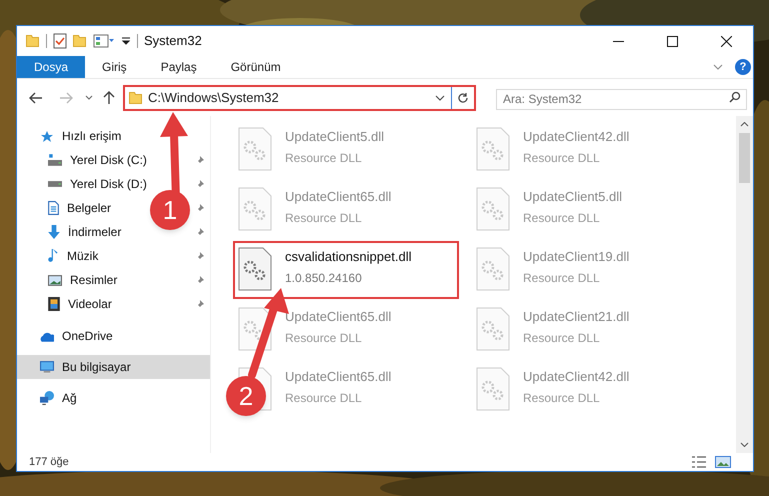 Image resolution: width=769 pixels, height=496 pixels. What do you see at coordinates (744, 444) in the screenshot?
I see `scroll-down-icon` at bounding box center [744, 444].